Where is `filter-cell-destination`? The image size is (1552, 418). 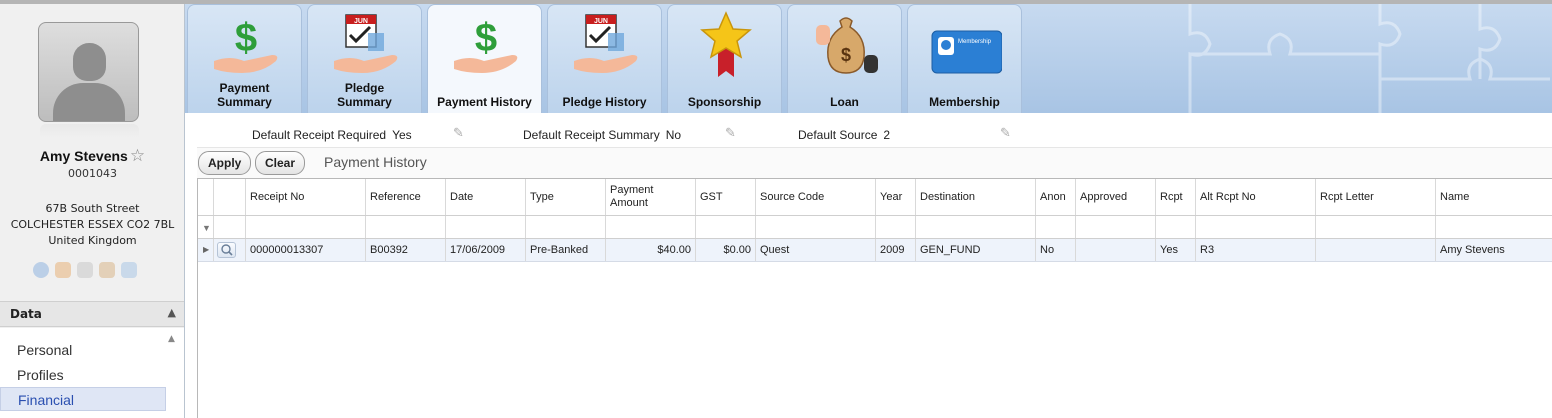 filter-cell-destination is located at coordinates (976, 227).